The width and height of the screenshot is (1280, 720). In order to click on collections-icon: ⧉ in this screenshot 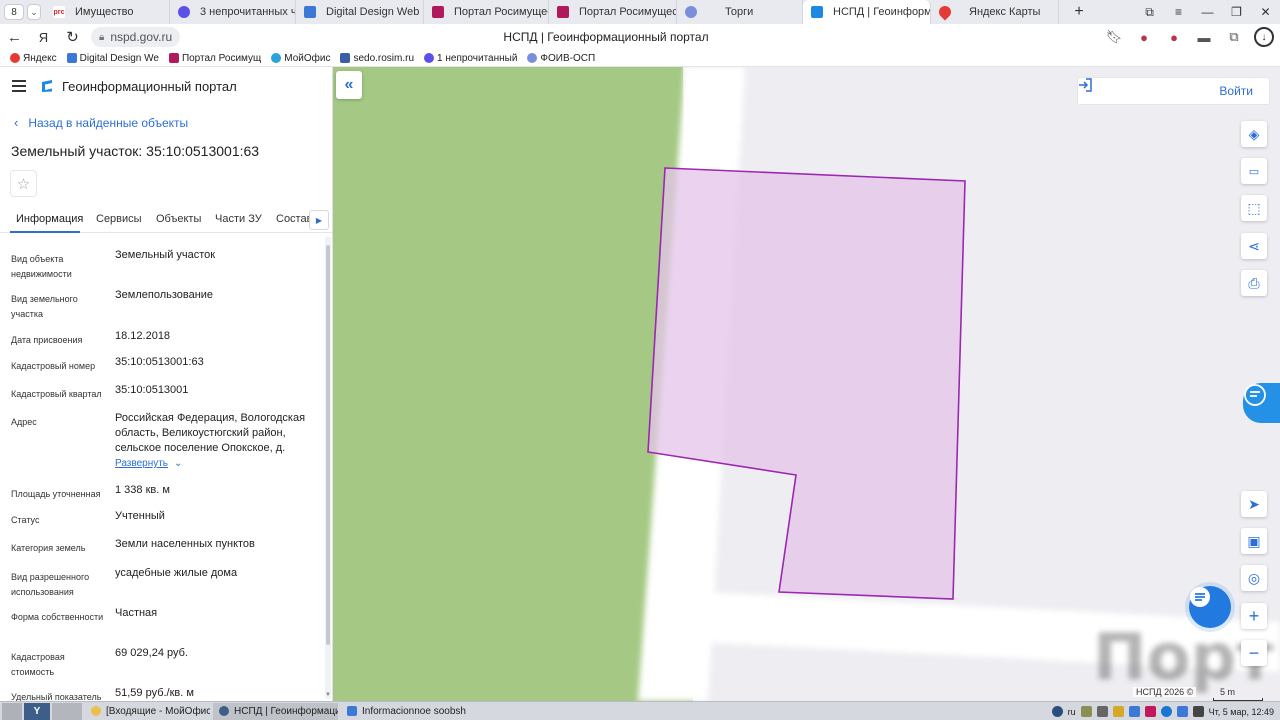, I will do `click(1149, 12)`.